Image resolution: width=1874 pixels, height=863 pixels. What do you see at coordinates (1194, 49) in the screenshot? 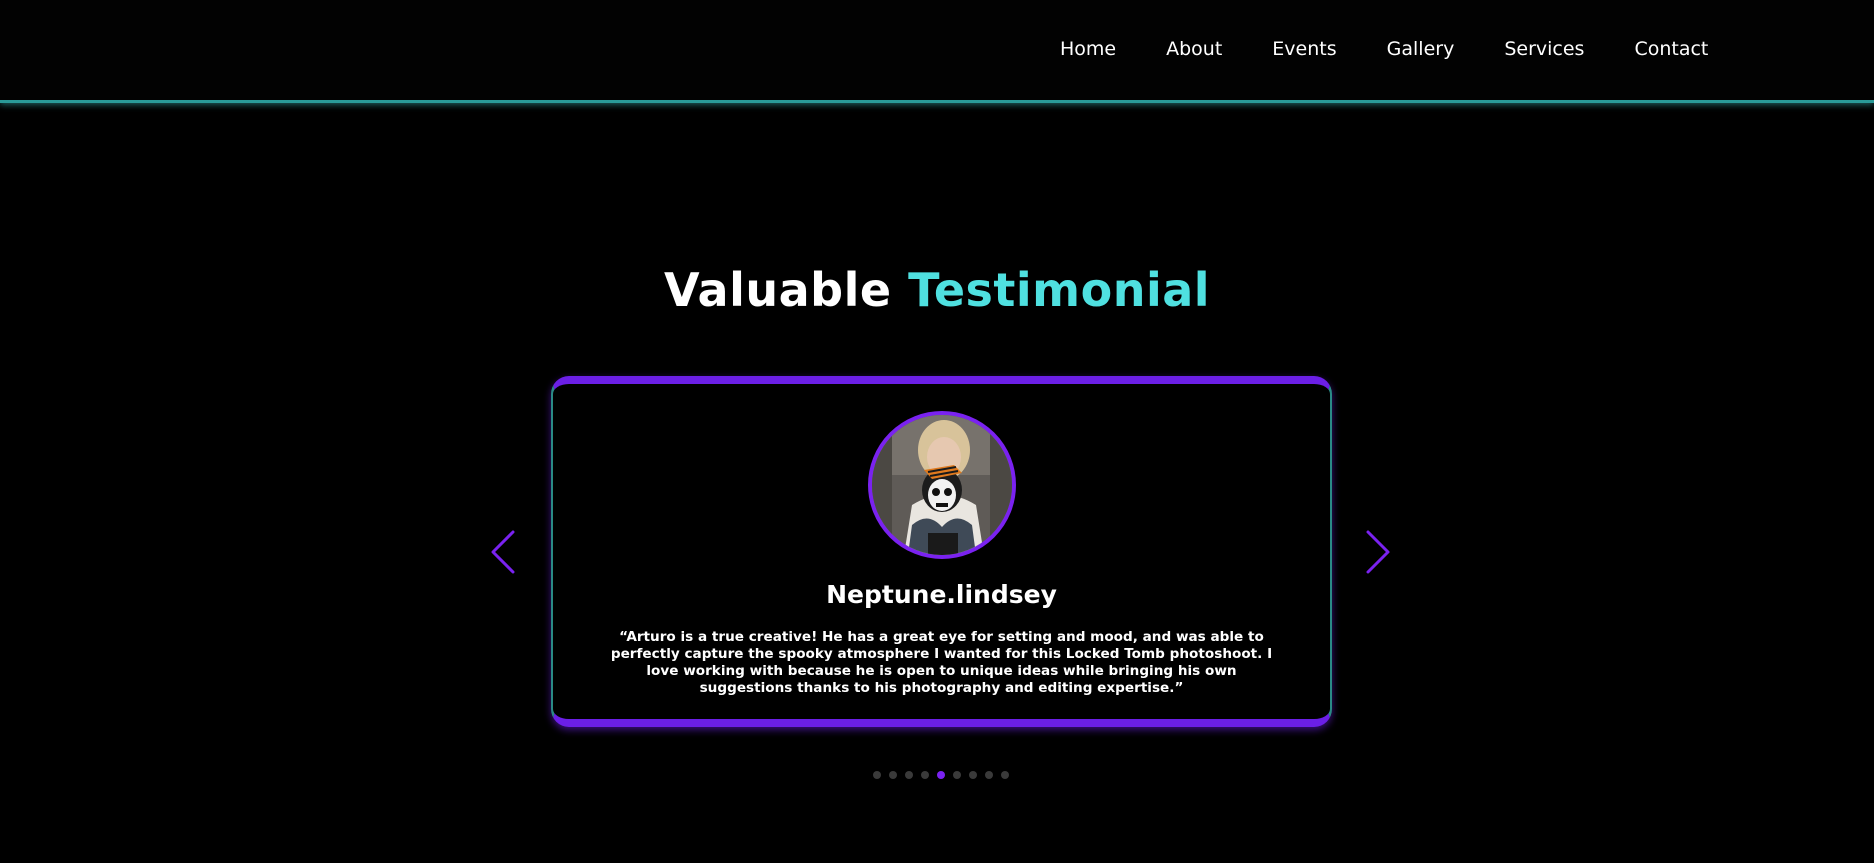
I see `nav-link-about: About` at bounding box center [1194, 49].